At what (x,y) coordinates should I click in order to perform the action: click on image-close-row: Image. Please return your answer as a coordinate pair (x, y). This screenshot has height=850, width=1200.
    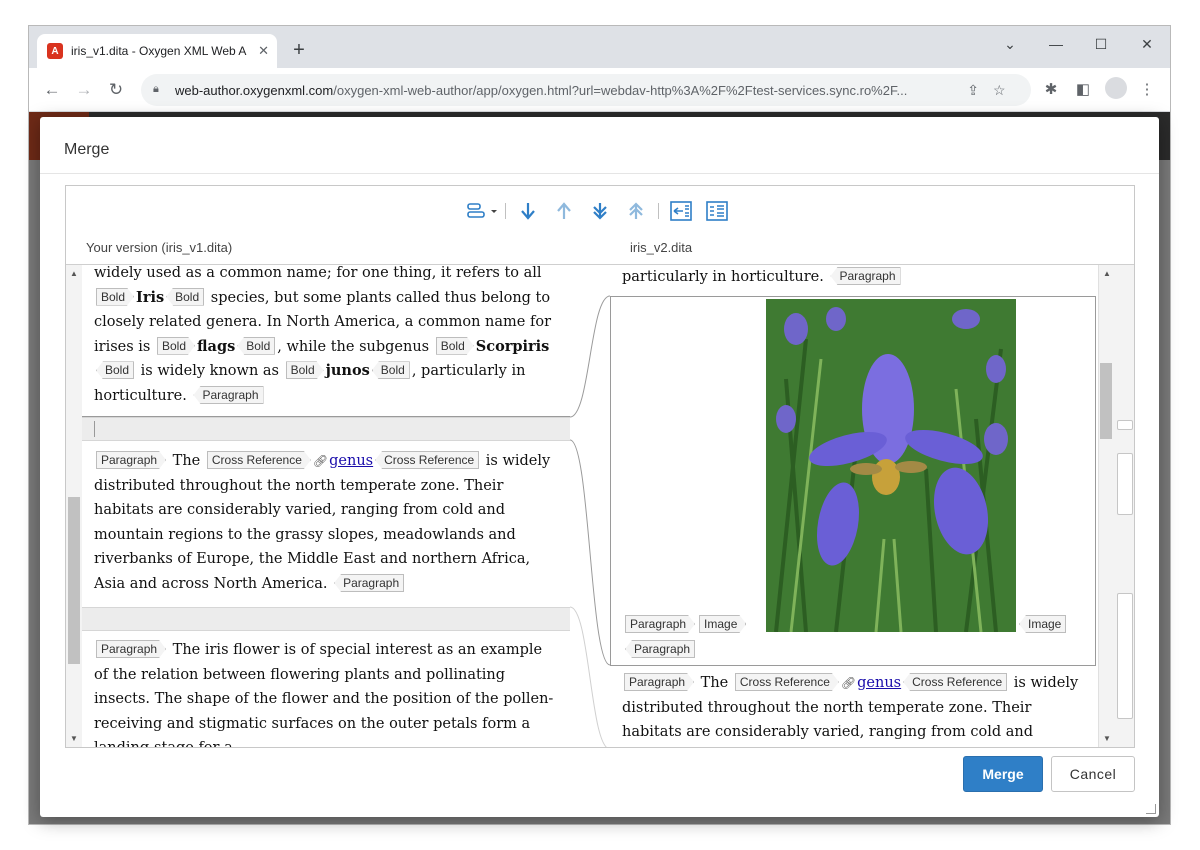
    Looking at the image, I should click on (1042, 624).